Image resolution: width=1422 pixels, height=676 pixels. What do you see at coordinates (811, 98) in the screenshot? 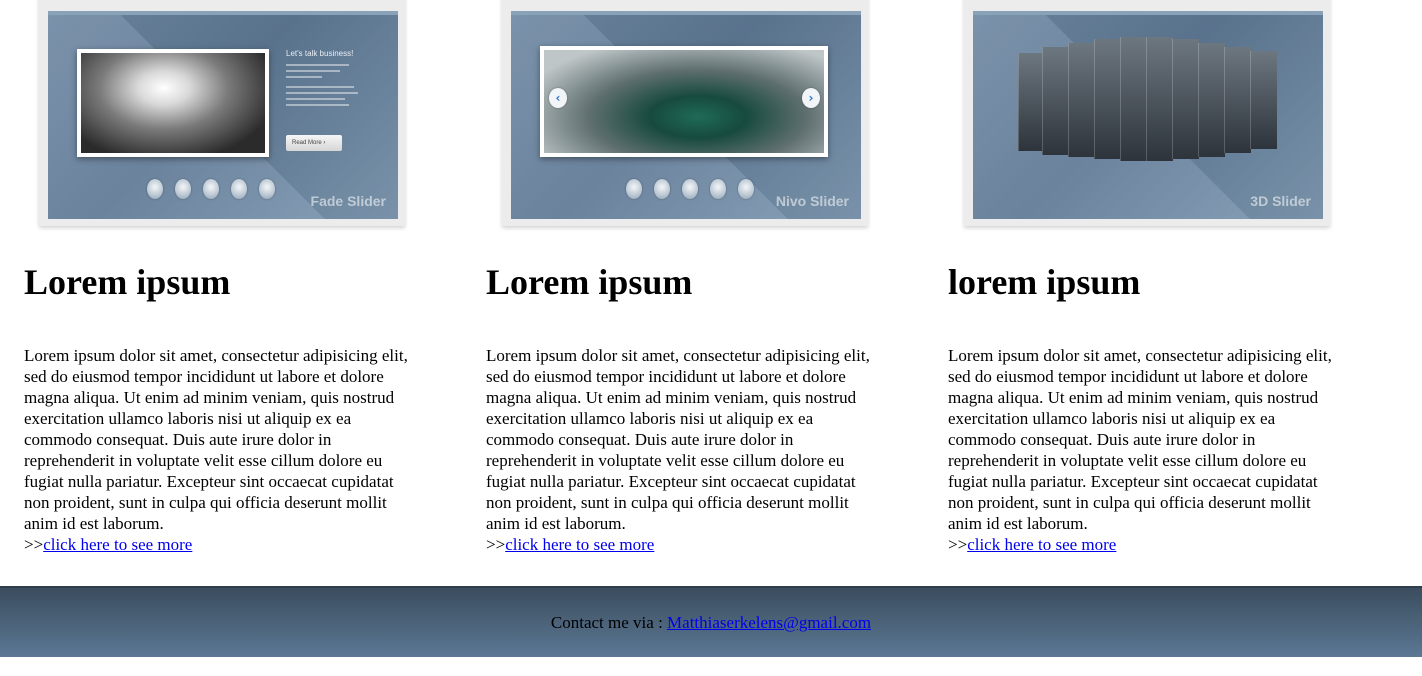
I see `chevron-right-icon: ›` at bounding box center [811, 98].